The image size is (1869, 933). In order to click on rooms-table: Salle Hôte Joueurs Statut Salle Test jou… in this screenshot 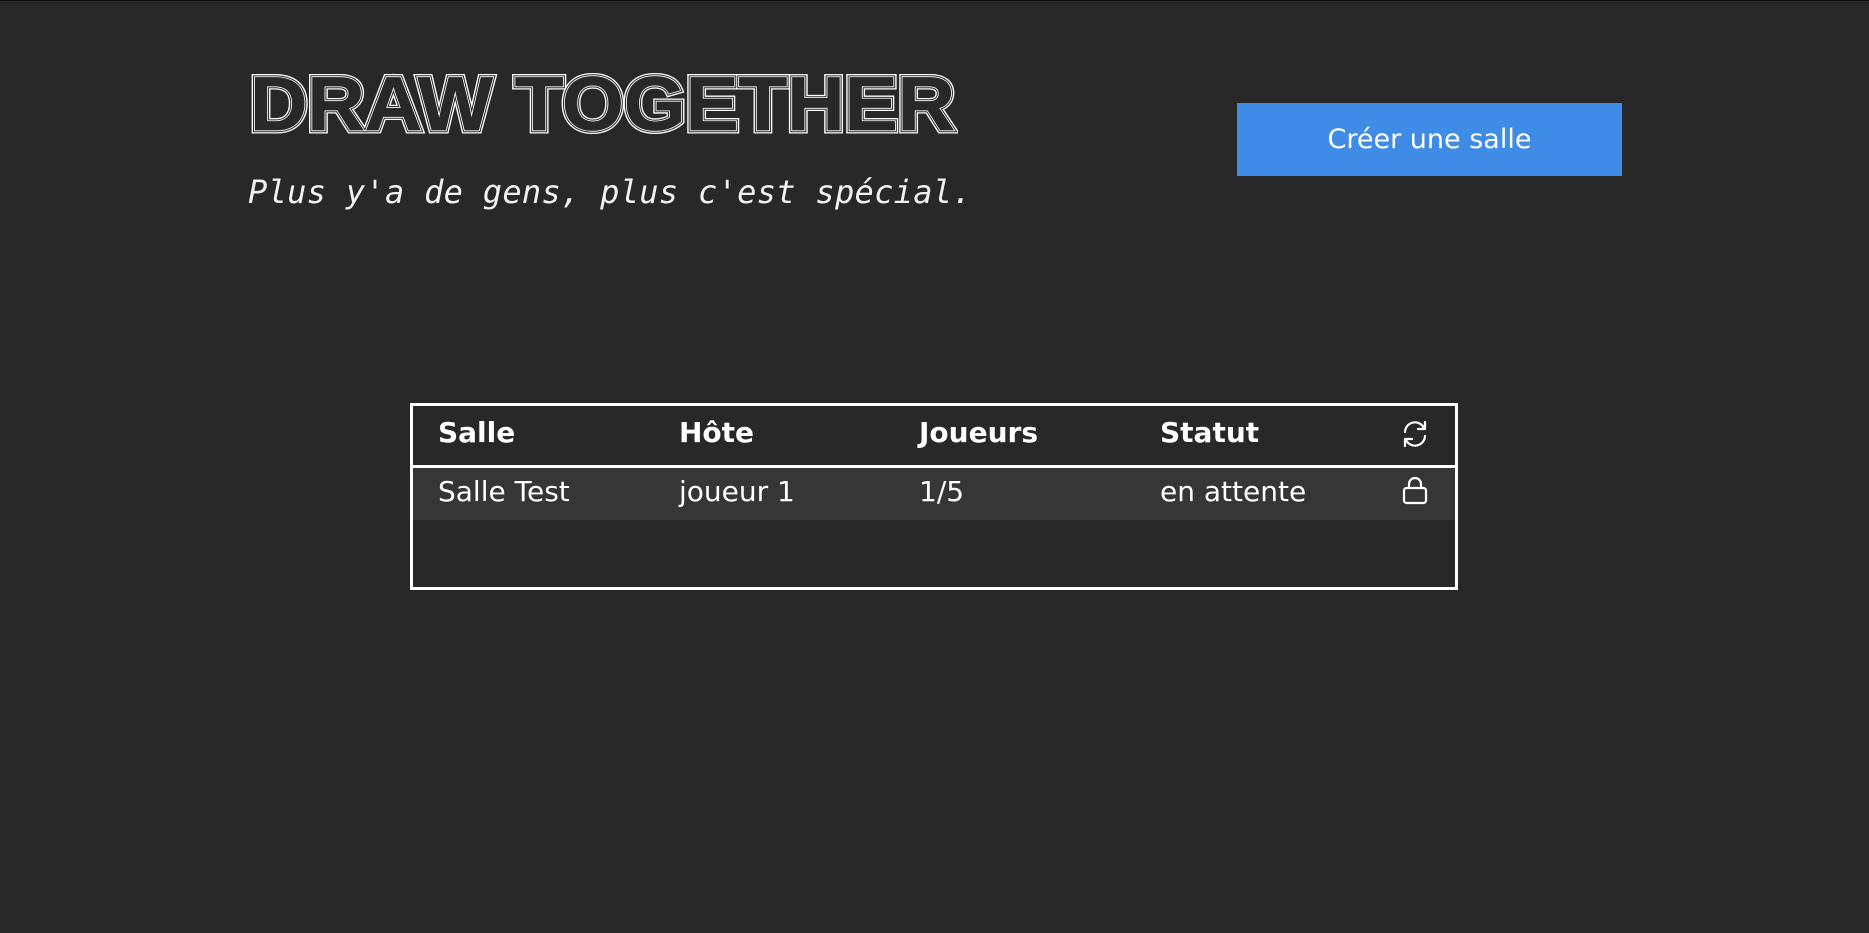, I will do `click(934, 496)`.